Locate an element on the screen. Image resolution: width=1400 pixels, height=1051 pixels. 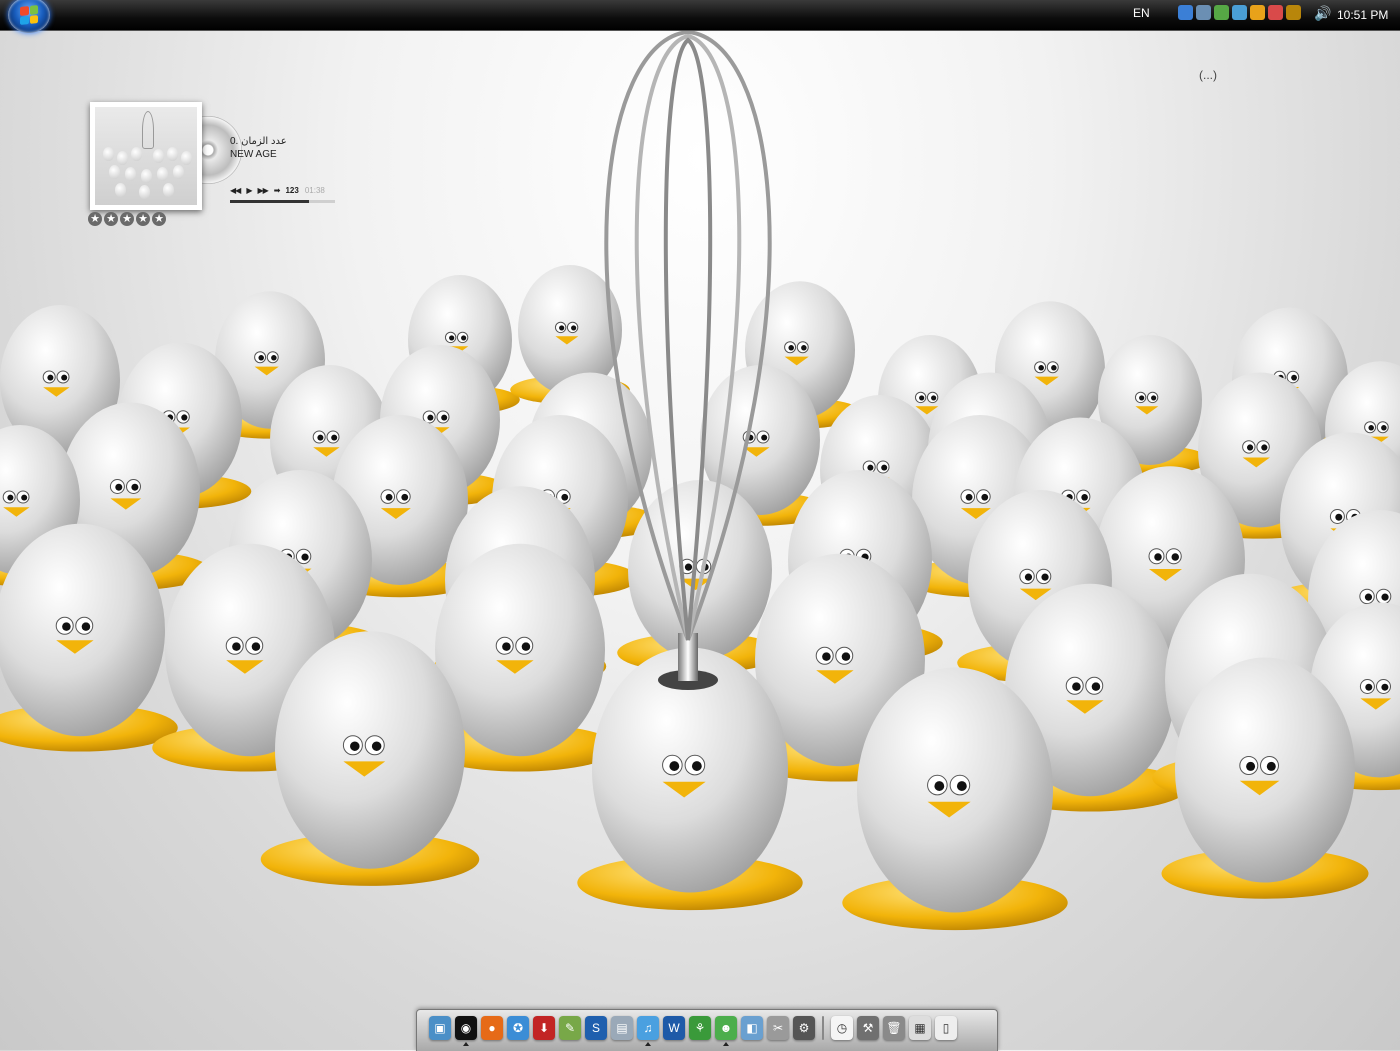
network-tool-icon: ⚘ is located at coordinates (700, 1028).